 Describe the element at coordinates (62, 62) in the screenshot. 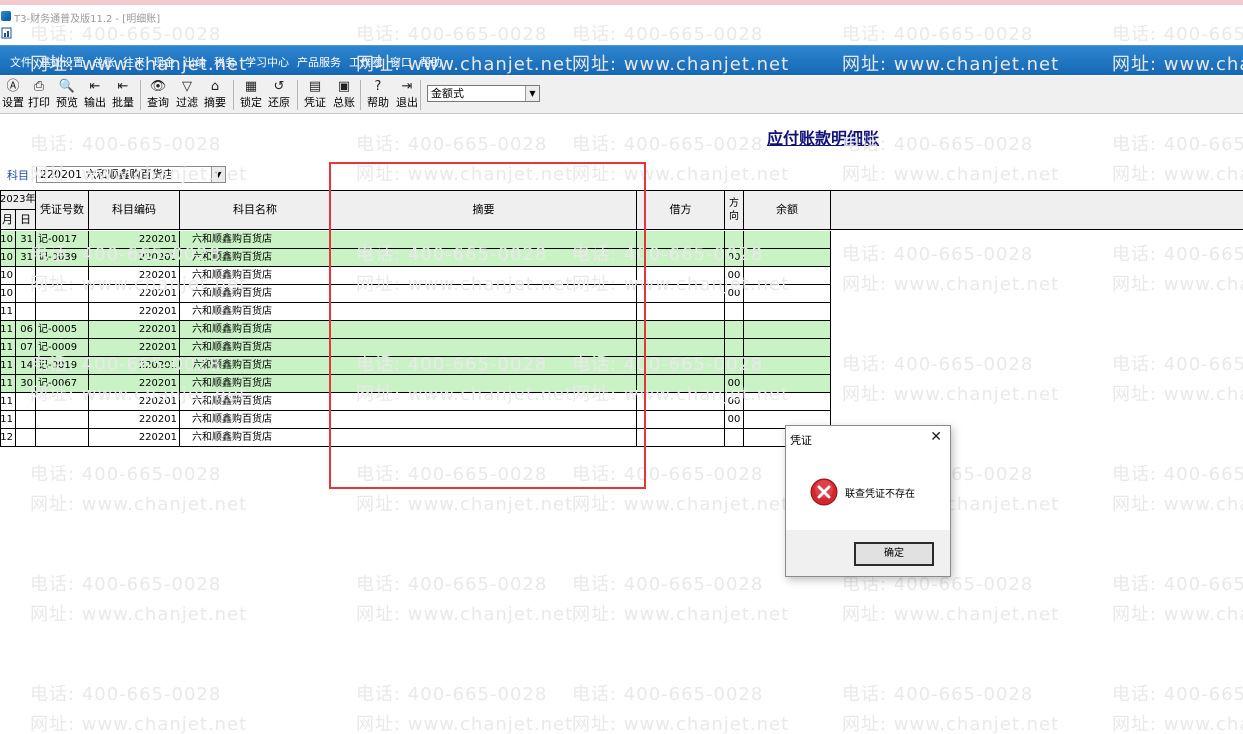

I see `menu-item-1: 基础设置` at that location.